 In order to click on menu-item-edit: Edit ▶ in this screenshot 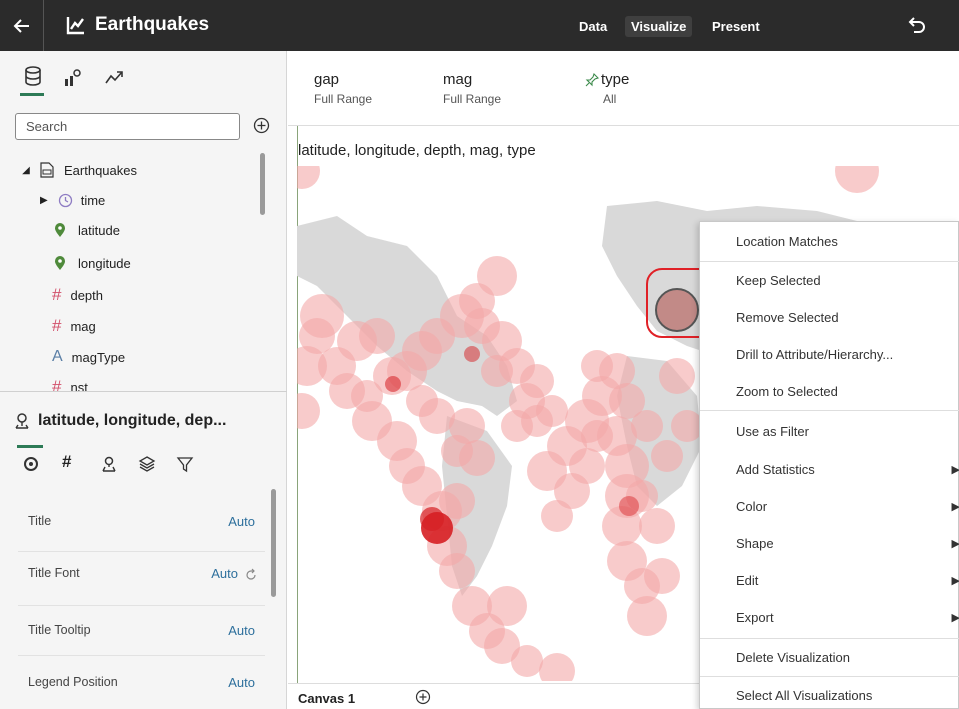, I will do `click(829, 581)`.